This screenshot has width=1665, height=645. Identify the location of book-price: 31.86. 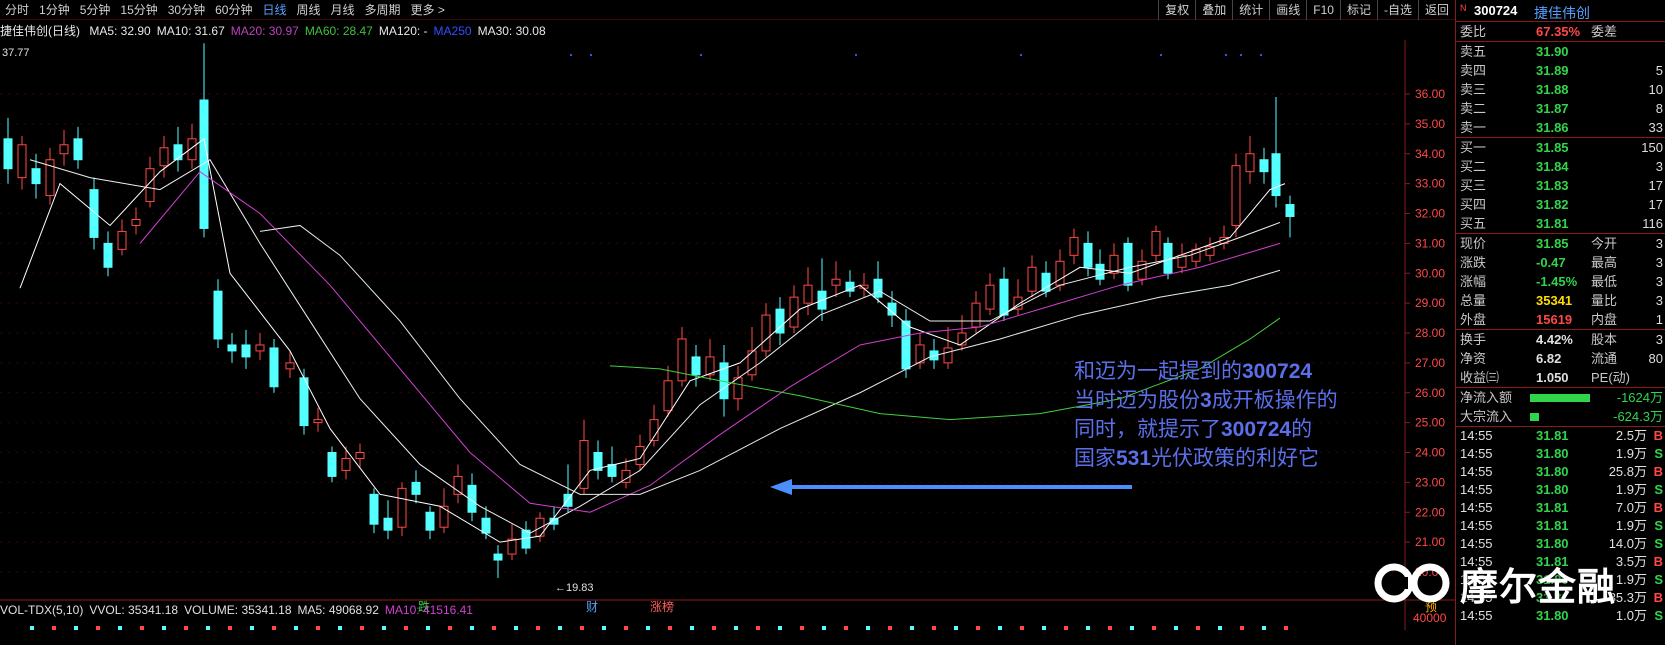
(1552, 127).